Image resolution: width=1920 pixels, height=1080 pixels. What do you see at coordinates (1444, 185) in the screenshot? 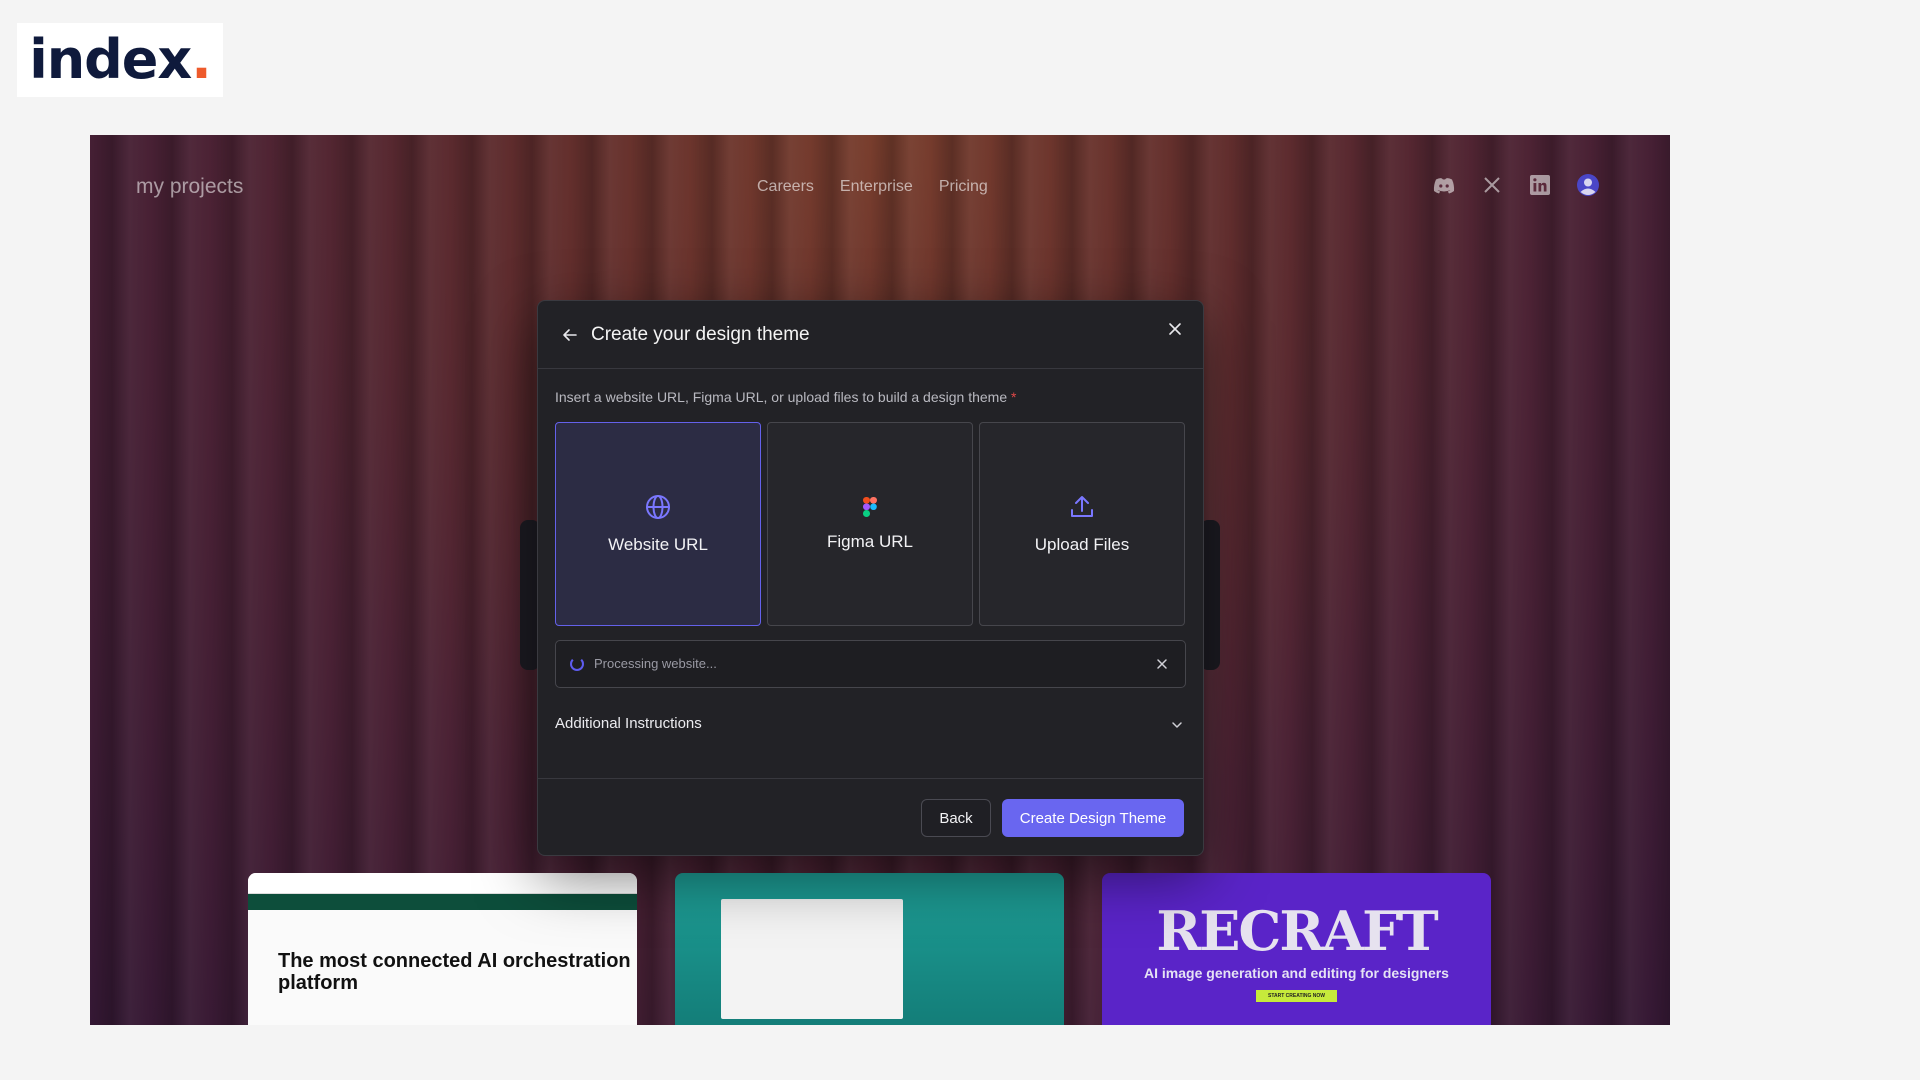
I see `discord-icon` at bounding box center [1444, 185].